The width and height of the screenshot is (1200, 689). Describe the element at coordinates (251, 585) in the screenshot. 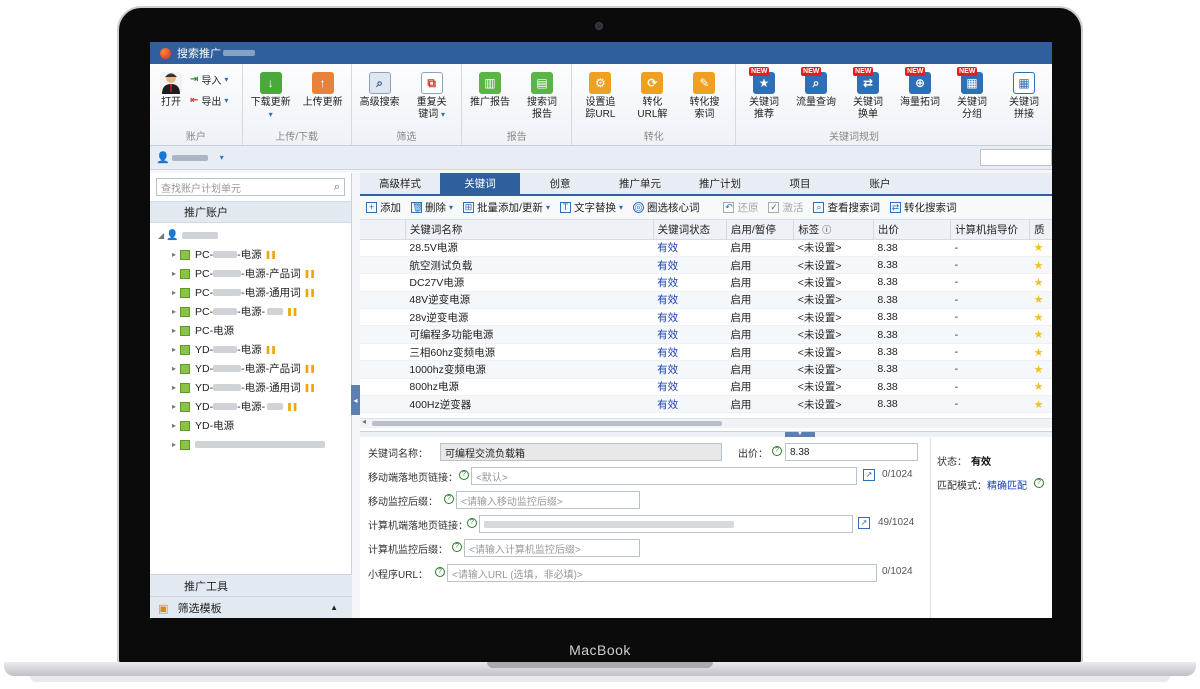

I see `promotion-tools: 推广工具` at that location.